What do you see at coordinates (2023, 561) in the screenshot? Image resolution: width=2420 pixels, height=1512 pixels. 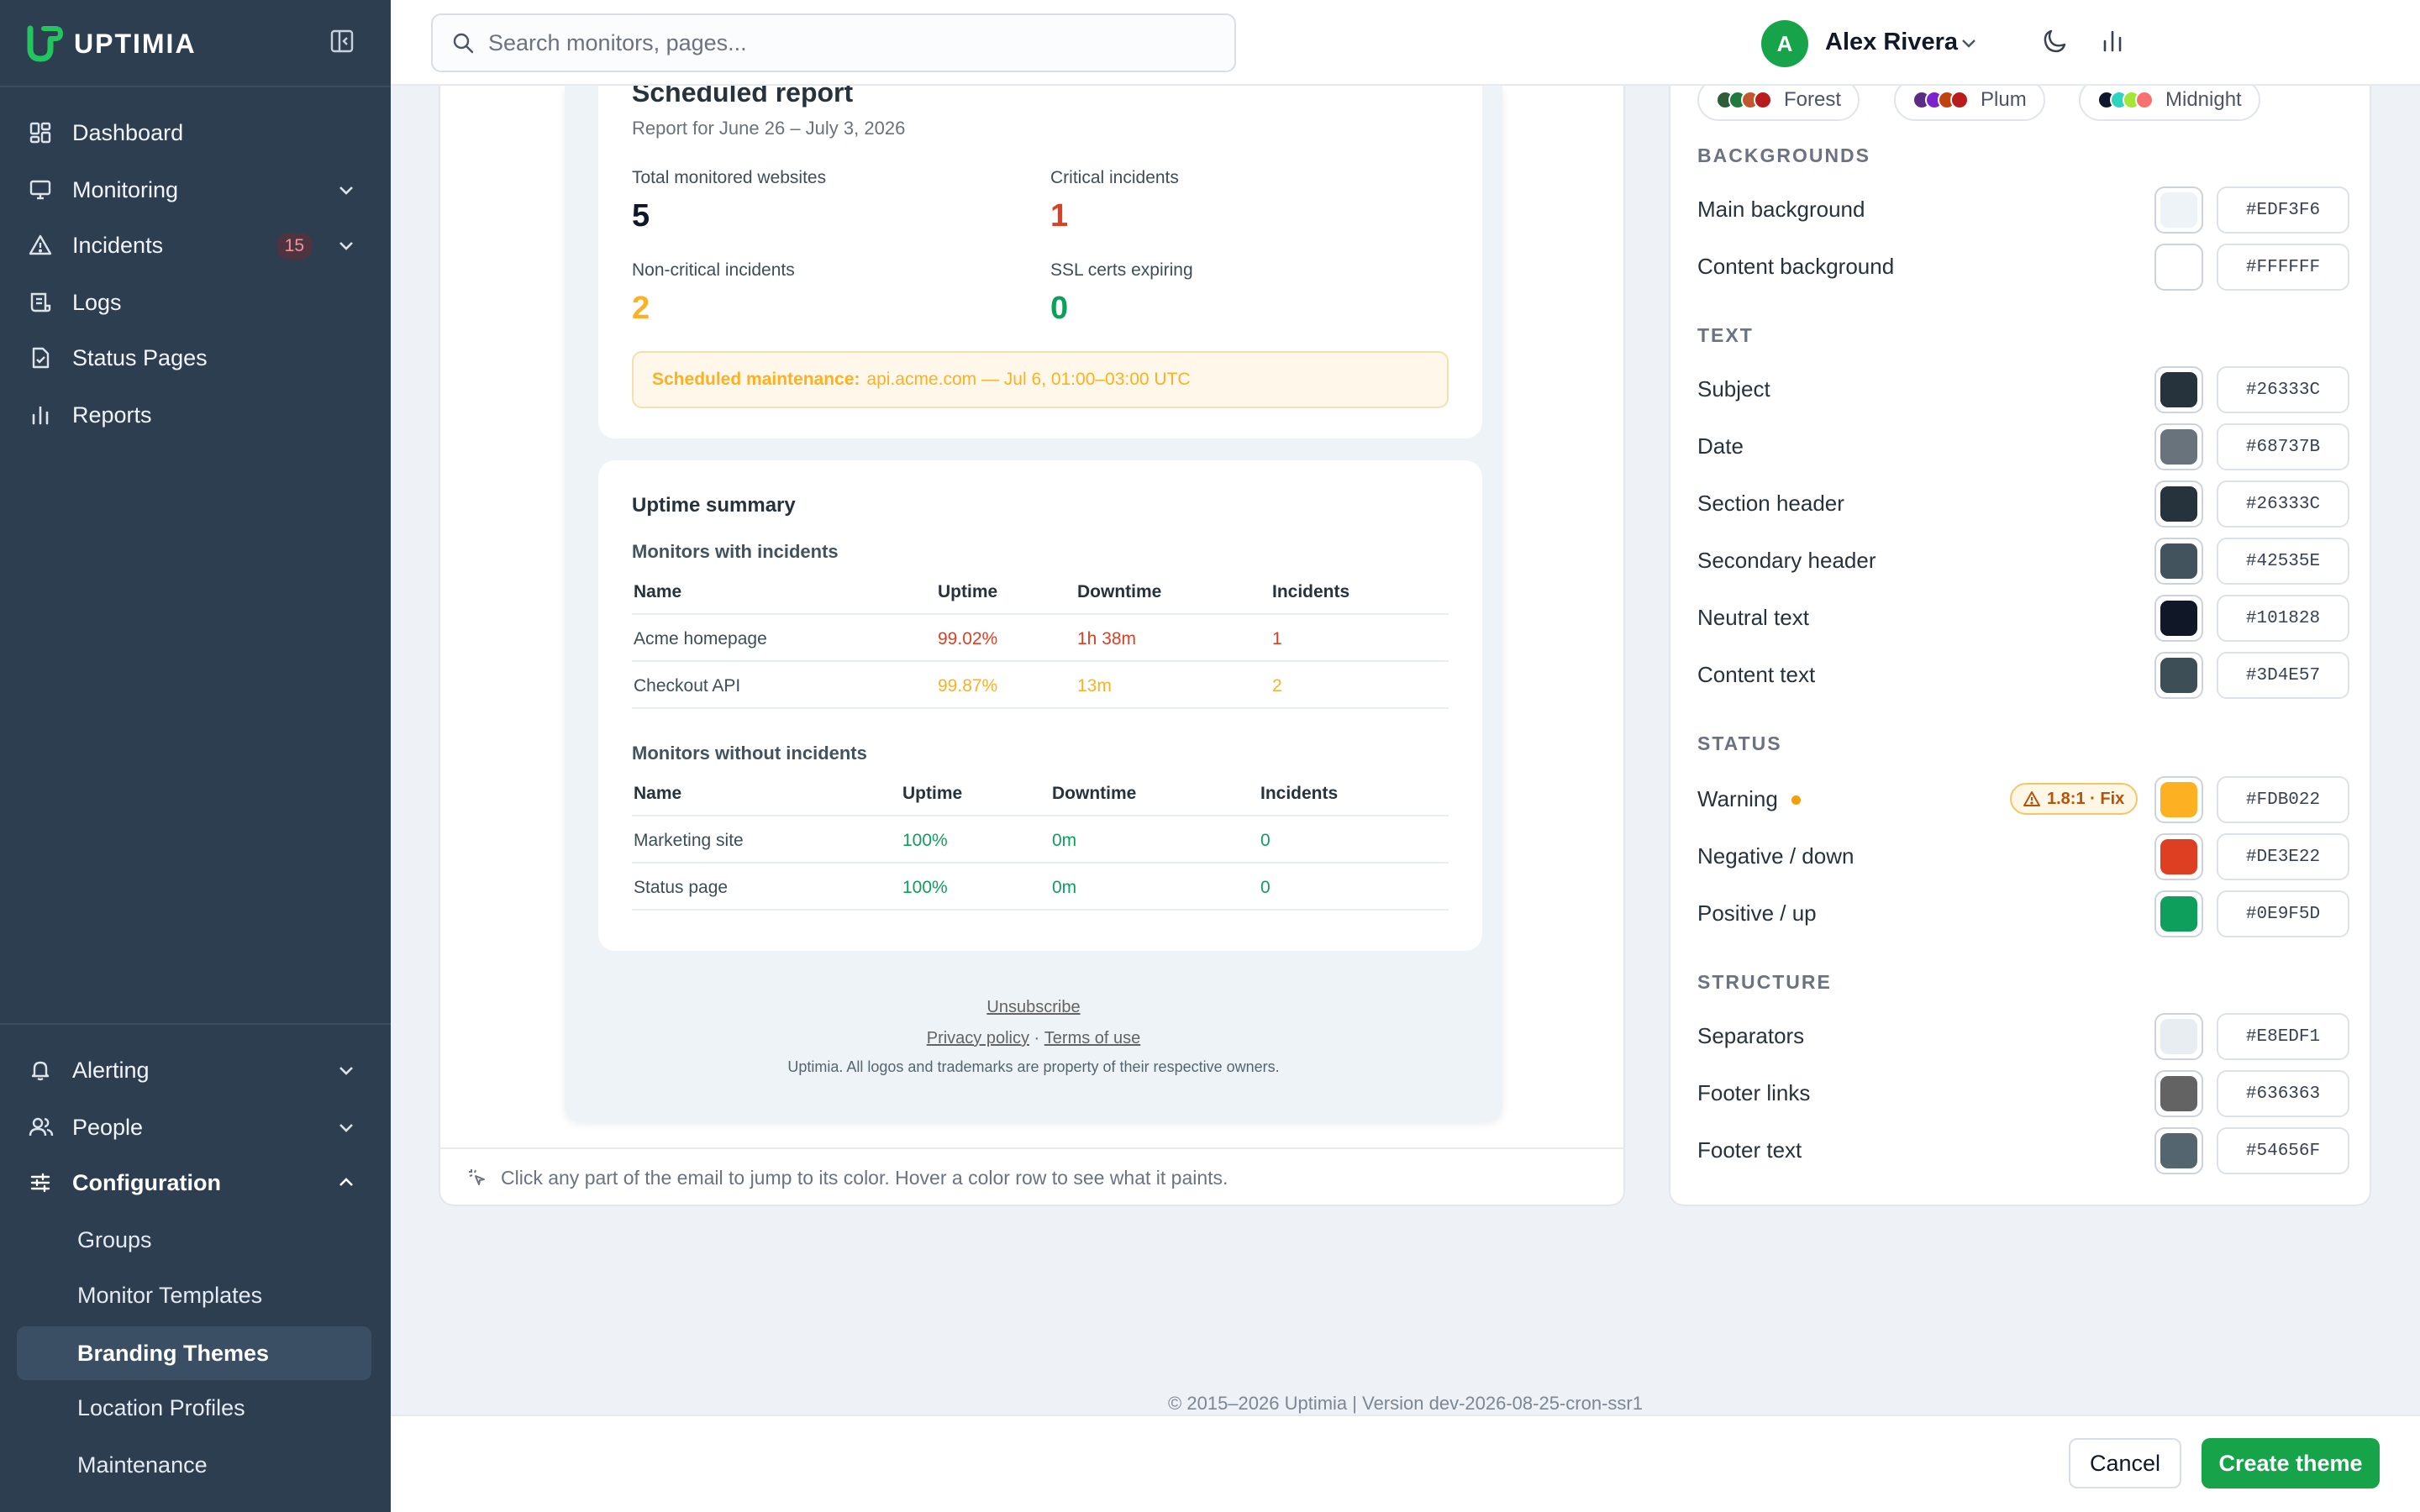 I see `color-row: Secondary header #42535E` at bounding box center [2023, 561].